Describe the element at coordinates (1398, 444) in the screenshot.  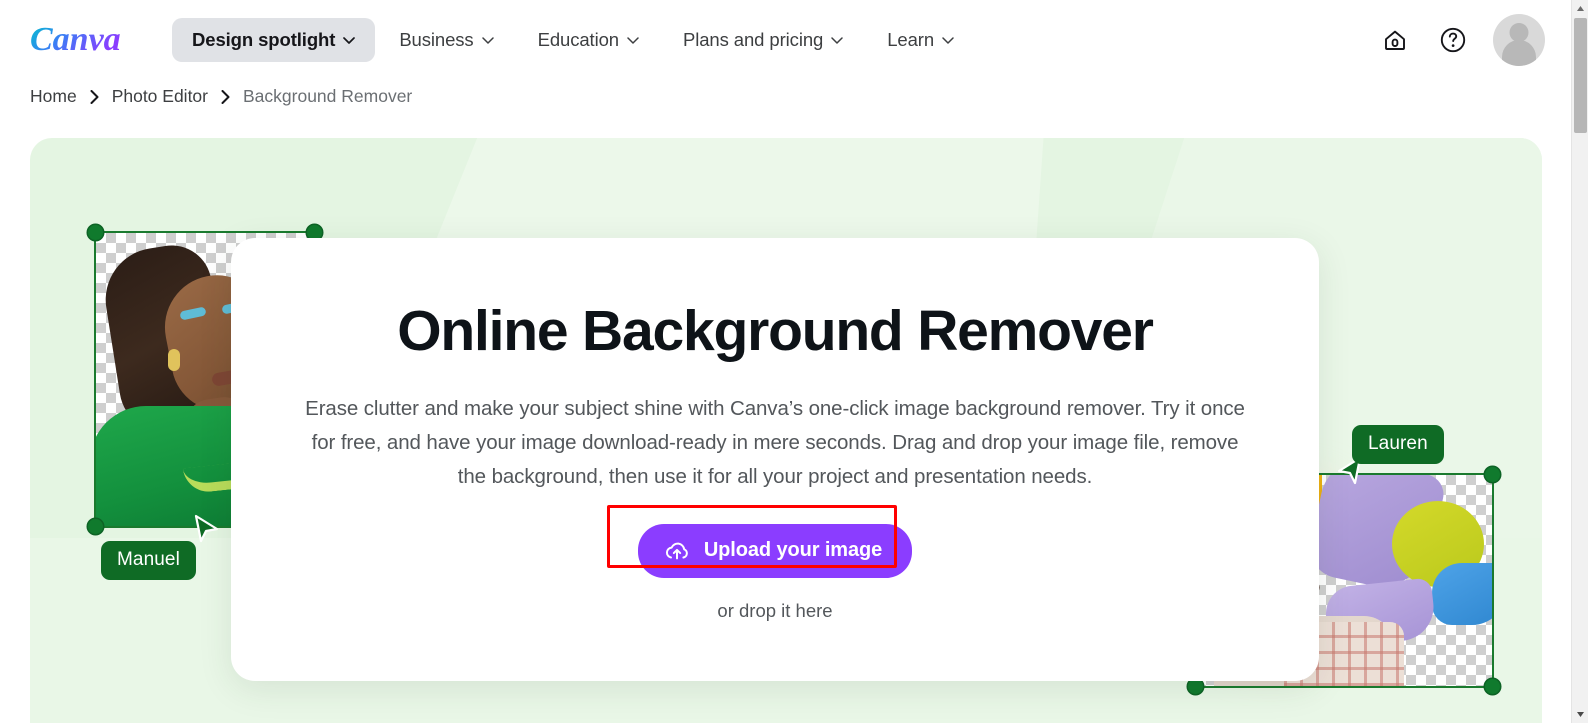
I see `collaborator-tag-lauren: Lauren` at that location.